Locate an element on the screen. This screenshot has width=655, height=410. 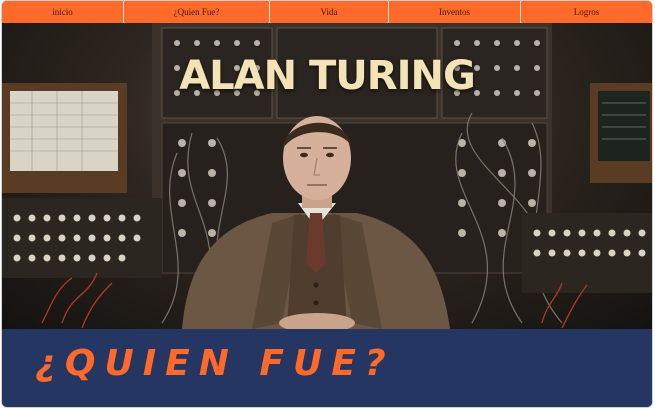
main-nav: inicio ¿Quien Fue? Vida Inventos Logros is located at coordinates (327, 12).